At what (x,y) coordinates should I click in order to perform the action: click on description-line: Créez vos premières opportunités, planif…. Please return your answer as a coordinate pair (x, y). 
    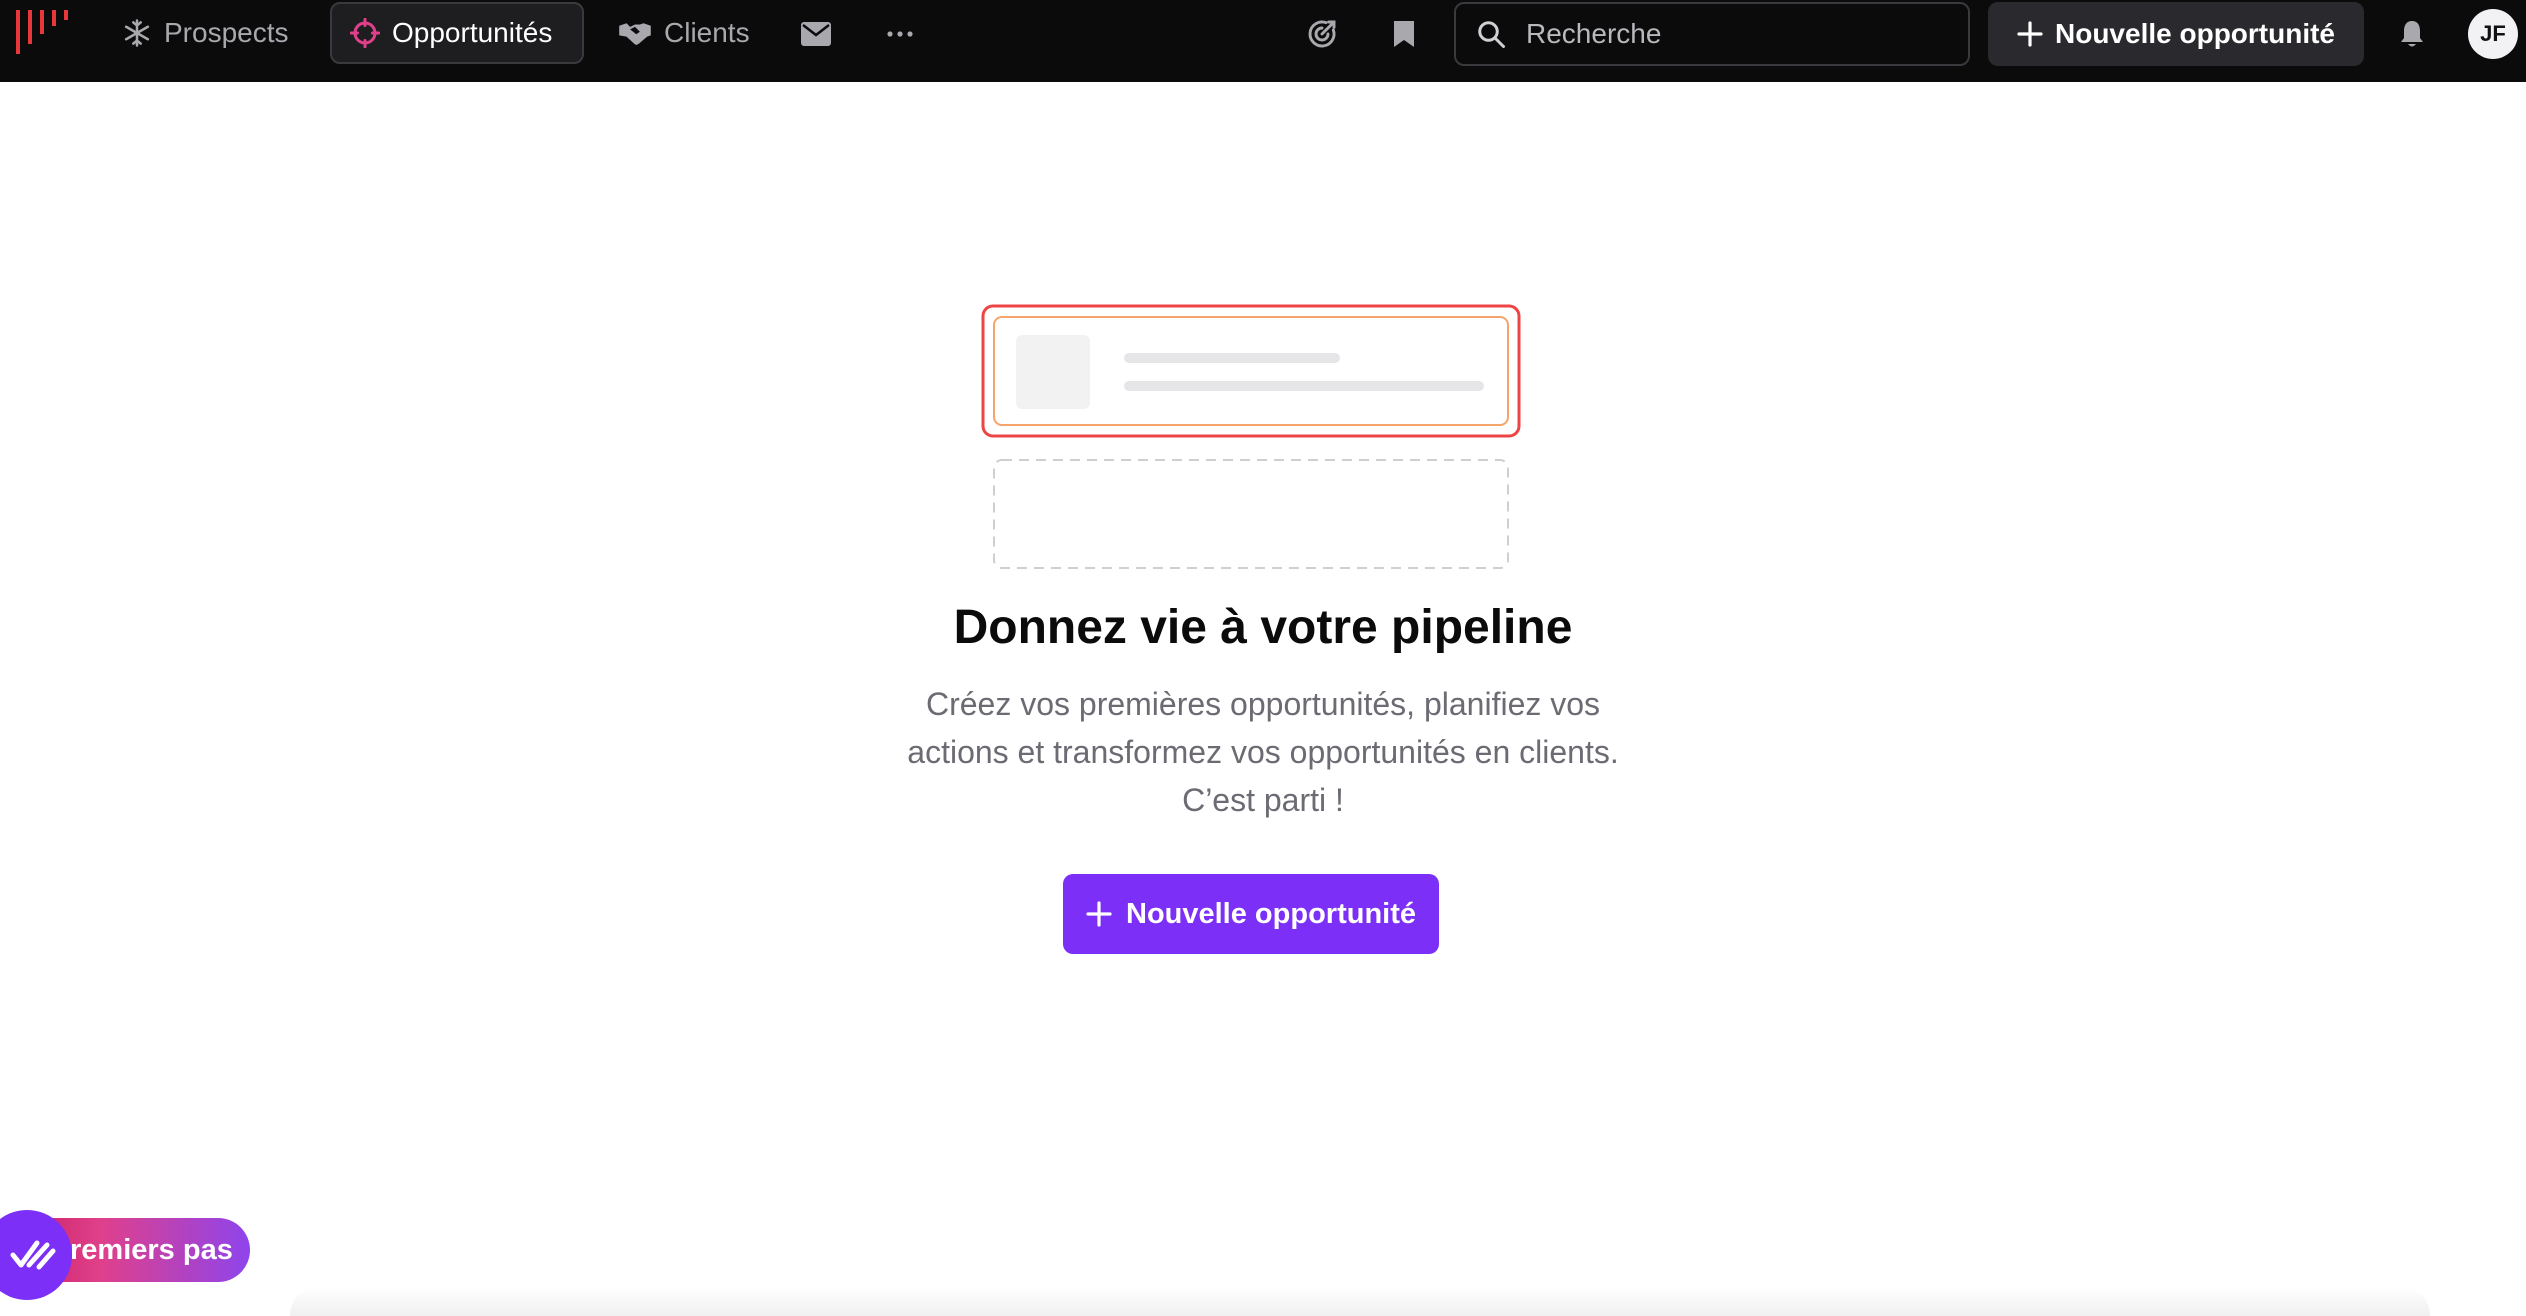
    Looking at the image, I should click on (1263, 704).